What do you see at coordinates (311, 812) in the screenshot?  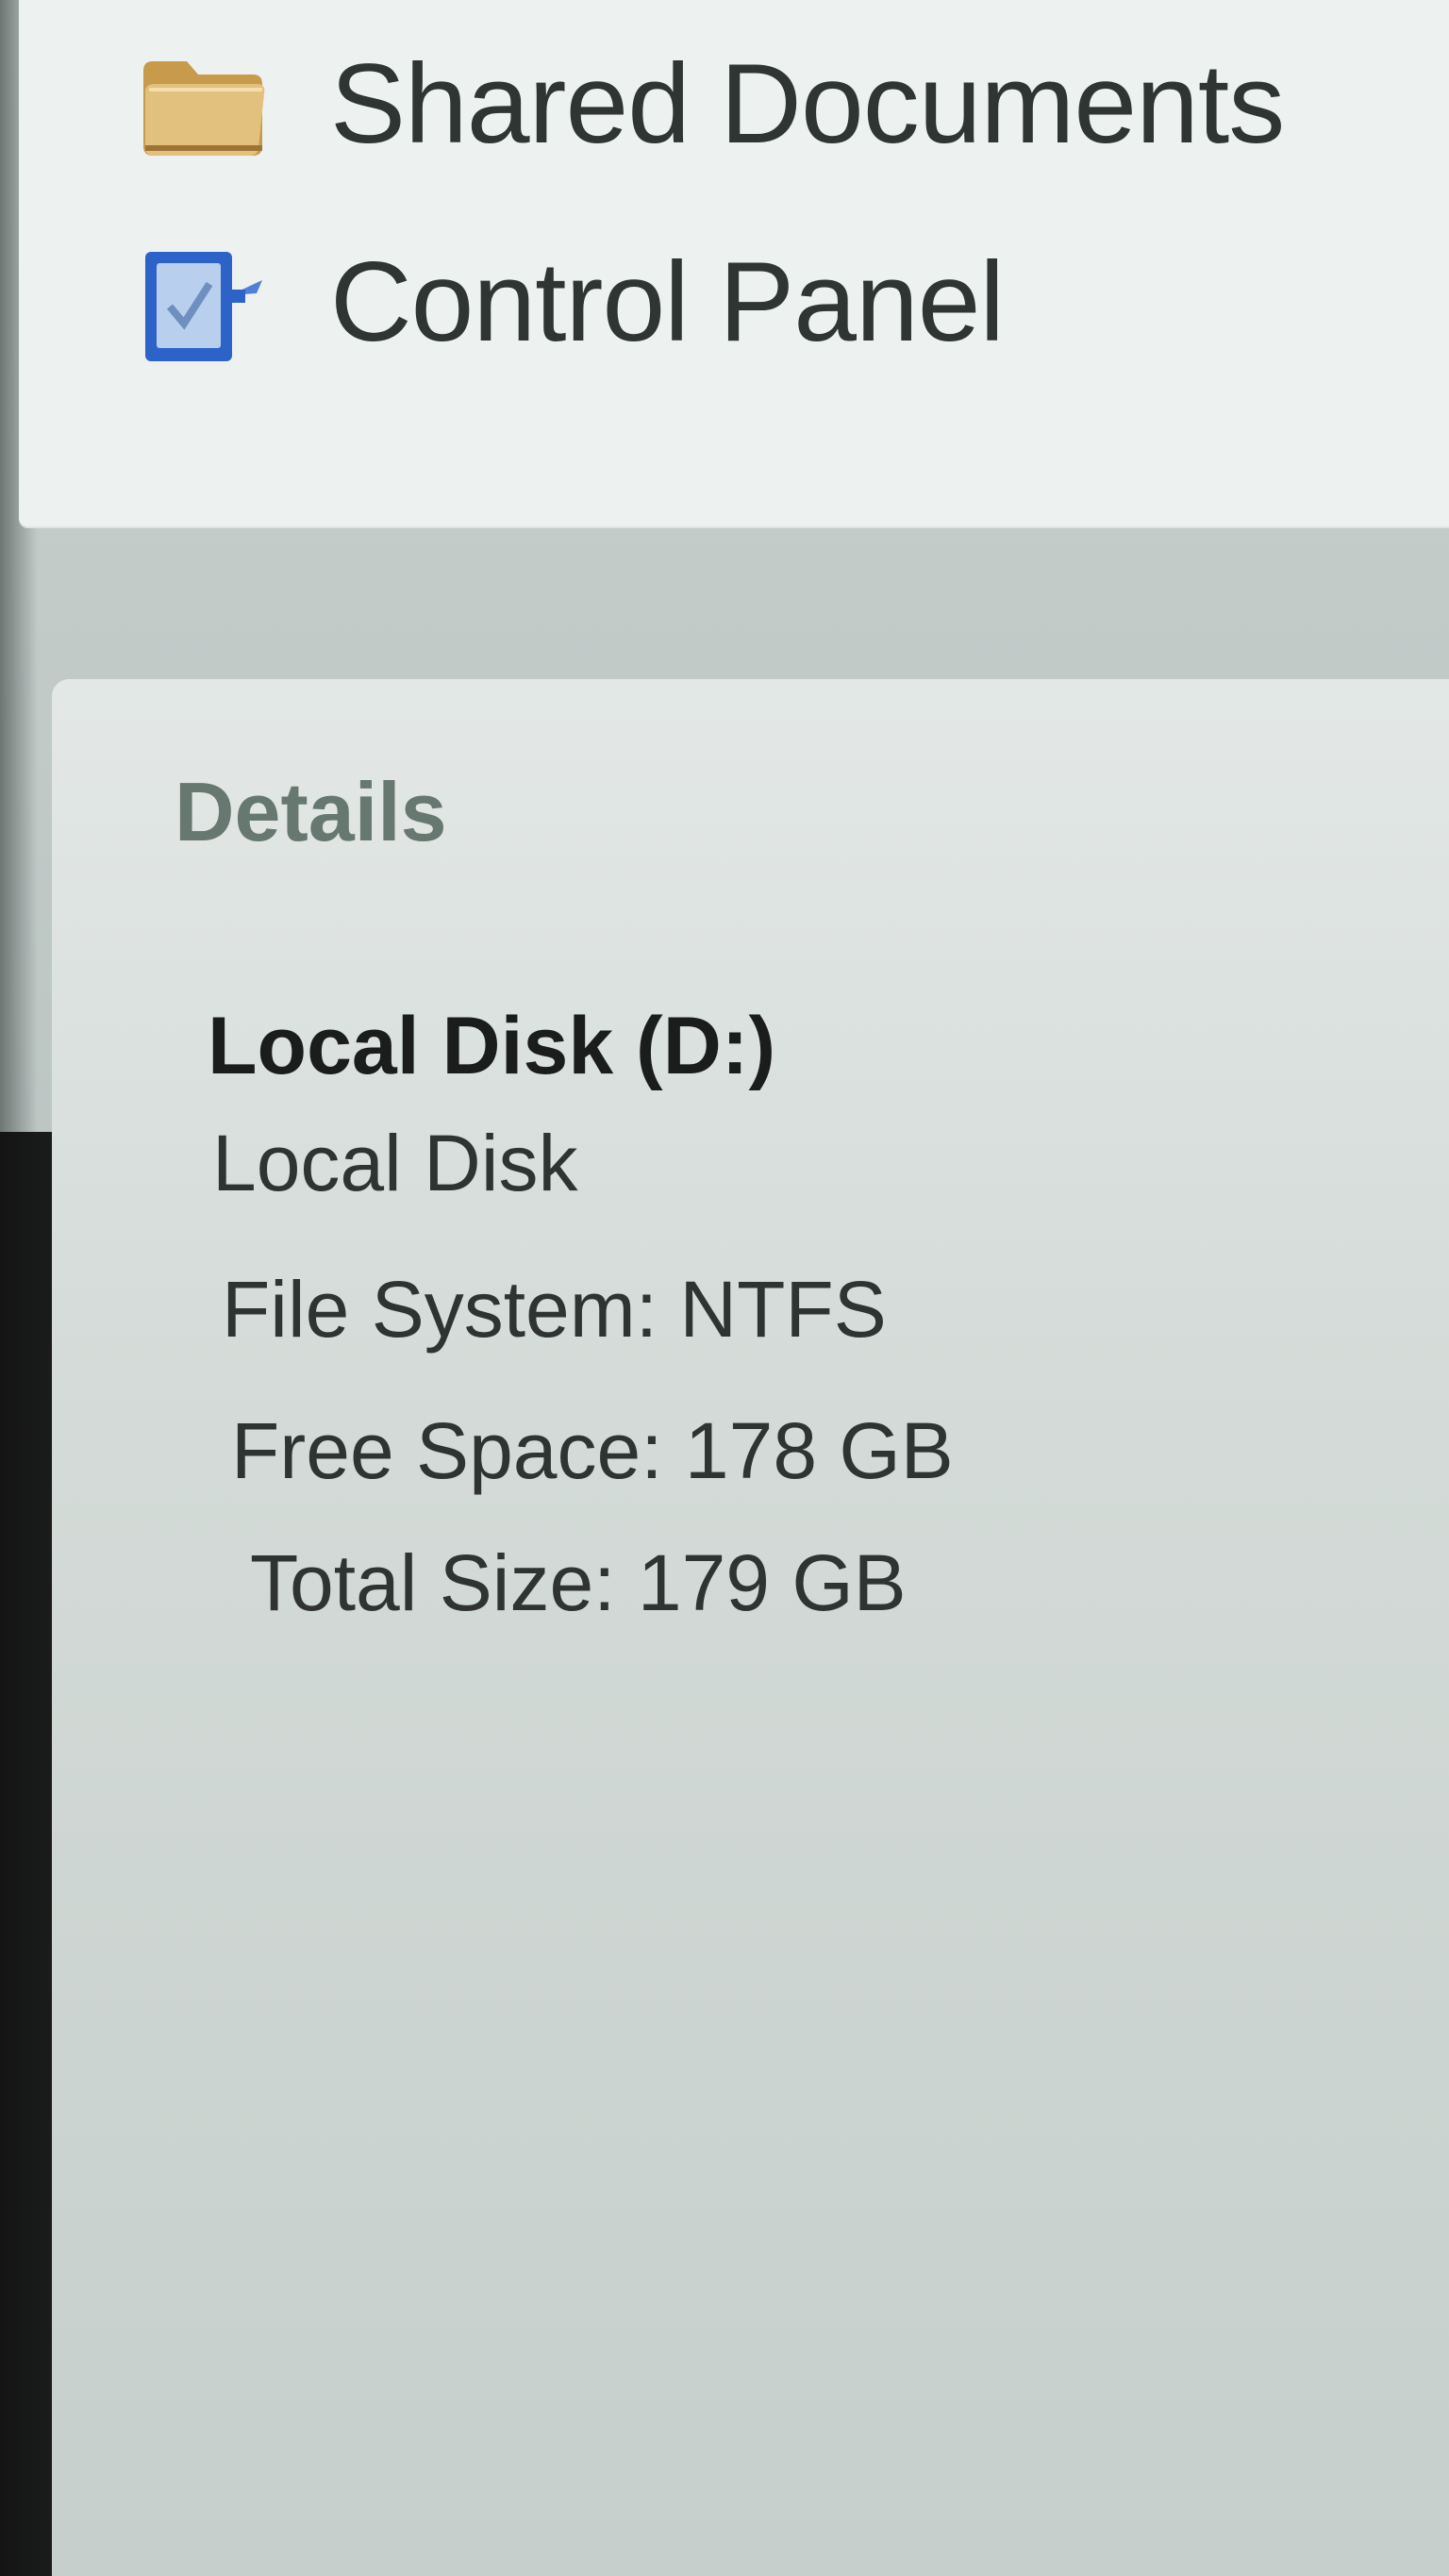 I see `details-header: Details` at bounding box center [311, 812].